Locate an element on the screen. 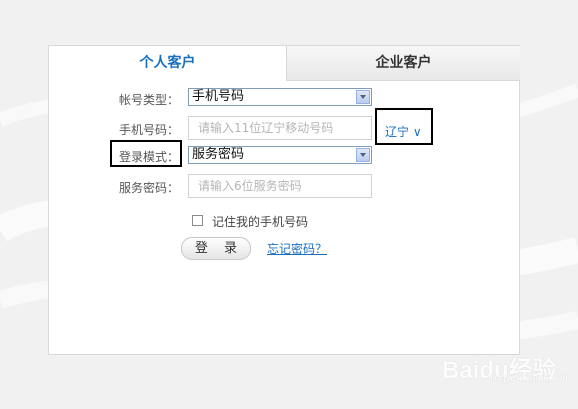 The width and height of the screenshot is (578, 409). login-mode-value: 服务密码 is located at coordinates (218, 154).